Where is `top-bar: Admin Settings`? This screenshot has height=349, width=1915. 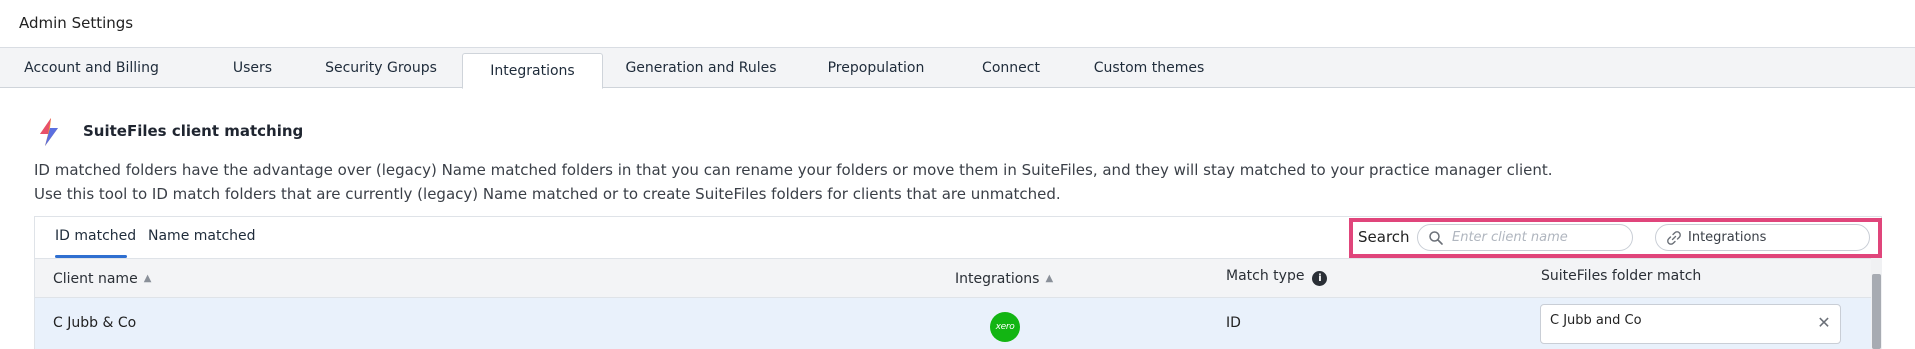 top-bar: Admin Settings is located at coordinates (957, 24).